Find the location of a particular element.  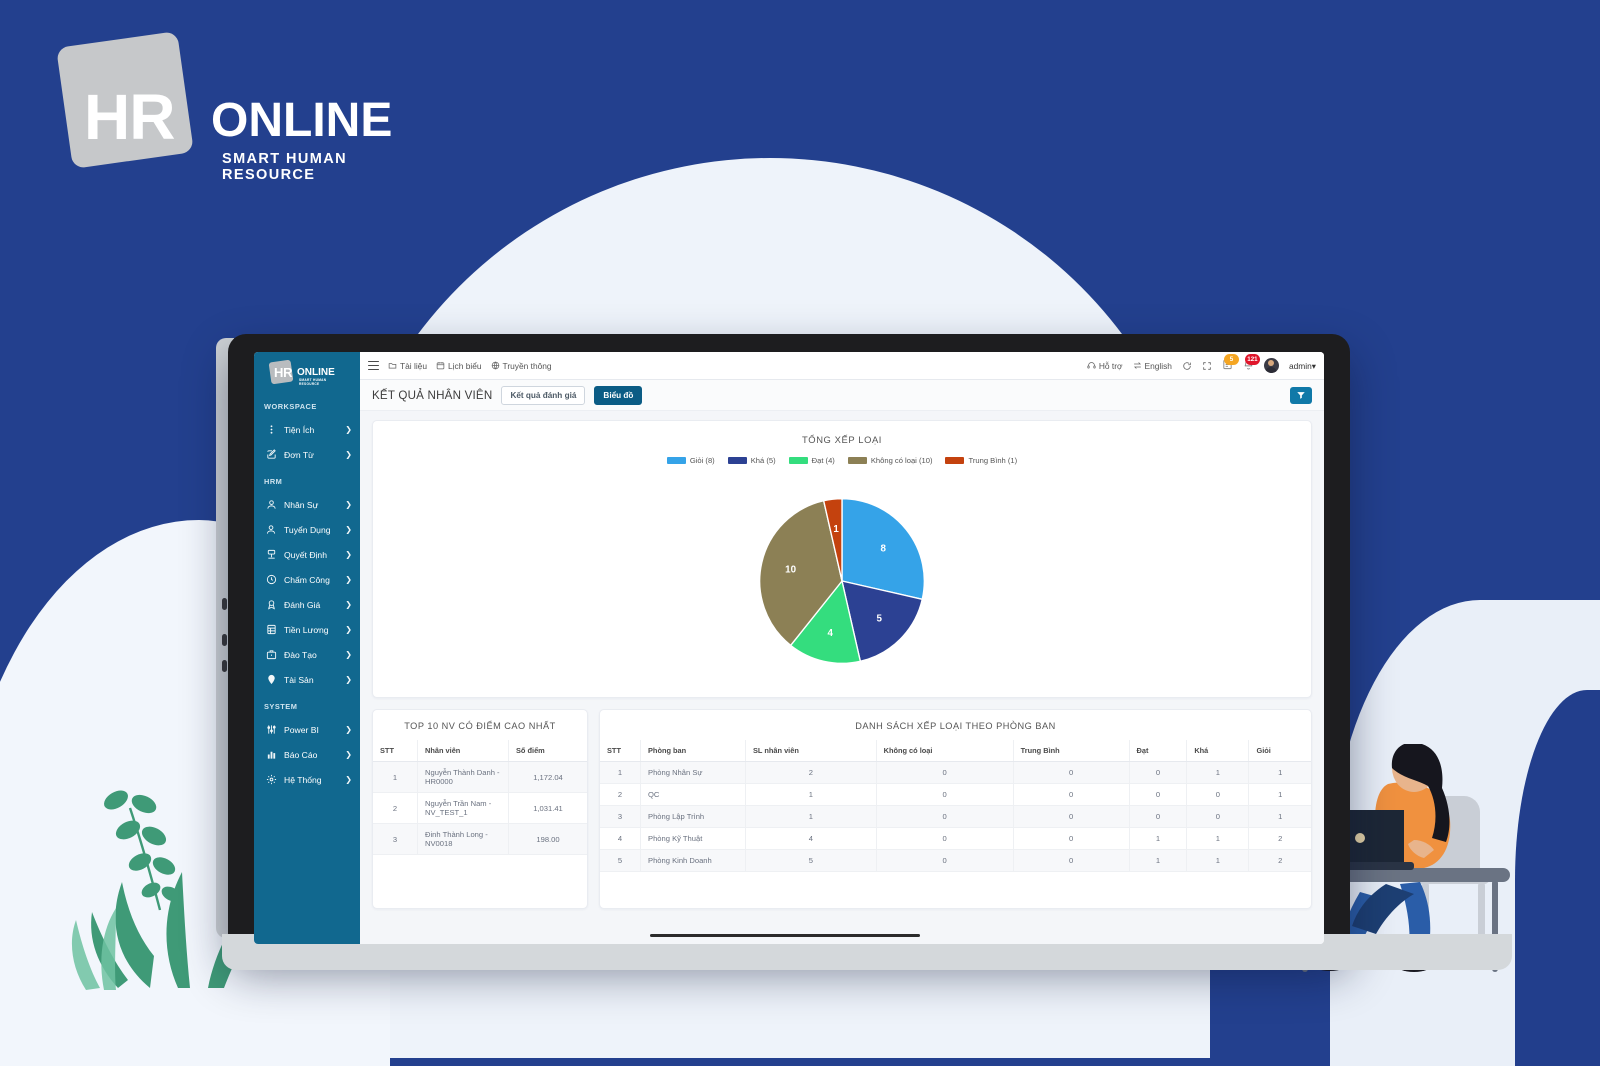

topbar-link-tai-lieu: Tài liệu is located at coordinates (407, 366).